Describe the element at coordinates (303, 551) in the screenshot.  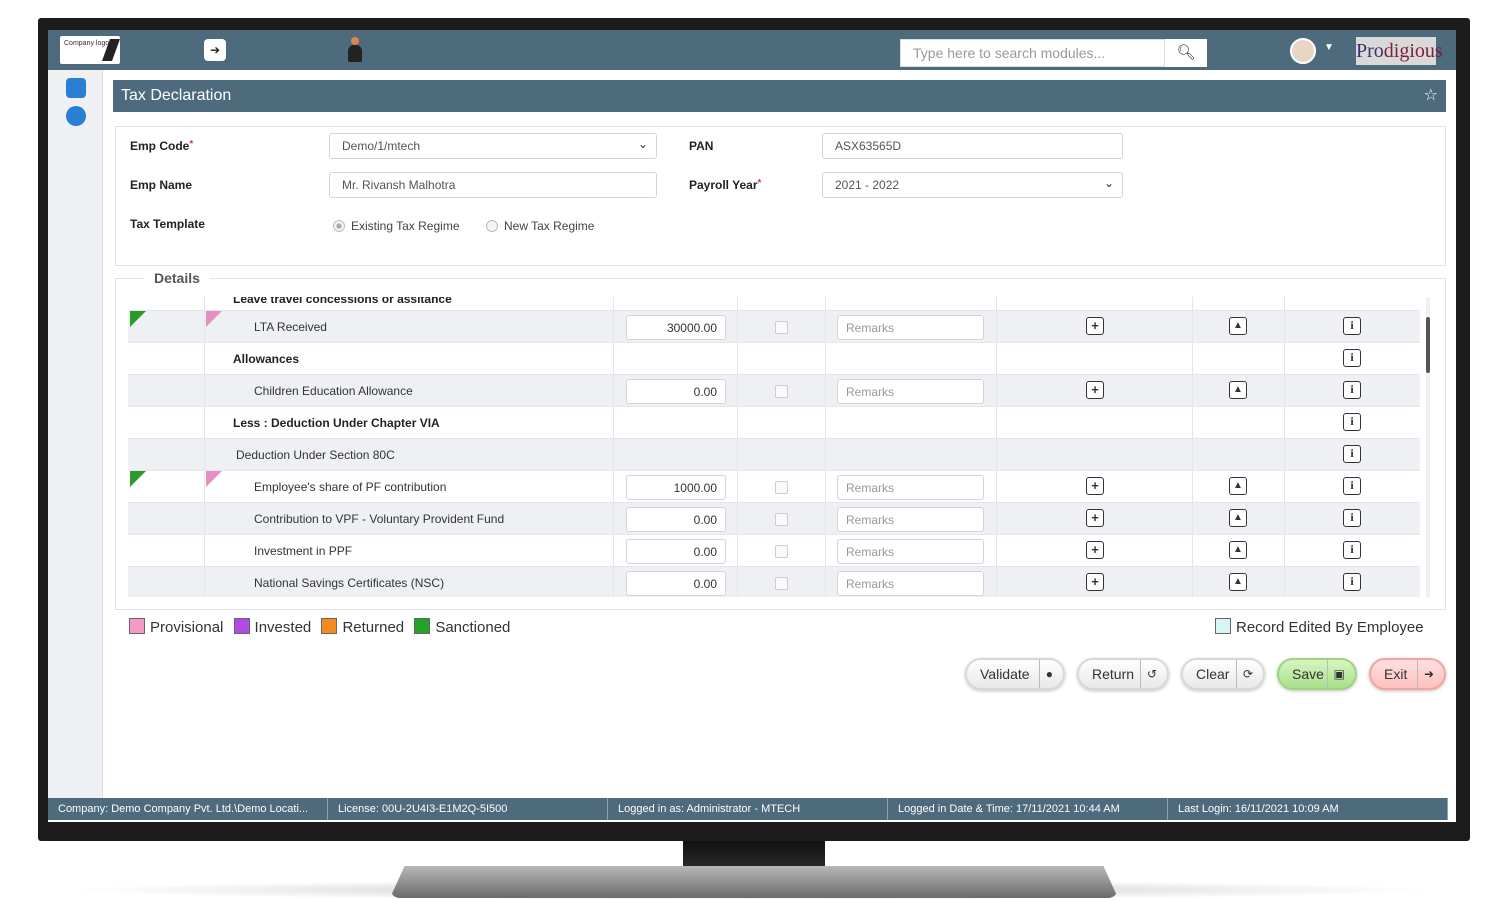
I see `row-label: Investment in PPF` at that location.